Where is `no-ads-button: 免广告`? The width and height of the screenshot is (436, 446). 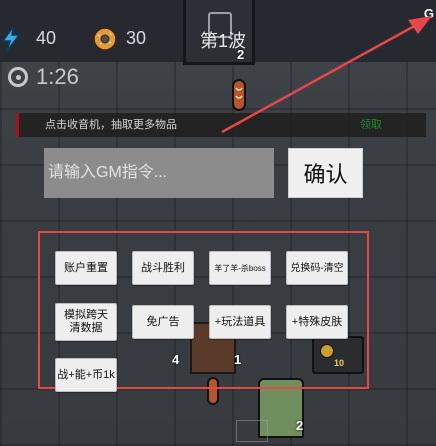 no-ads-button: 免广告 is located at coordinates (163, 322).